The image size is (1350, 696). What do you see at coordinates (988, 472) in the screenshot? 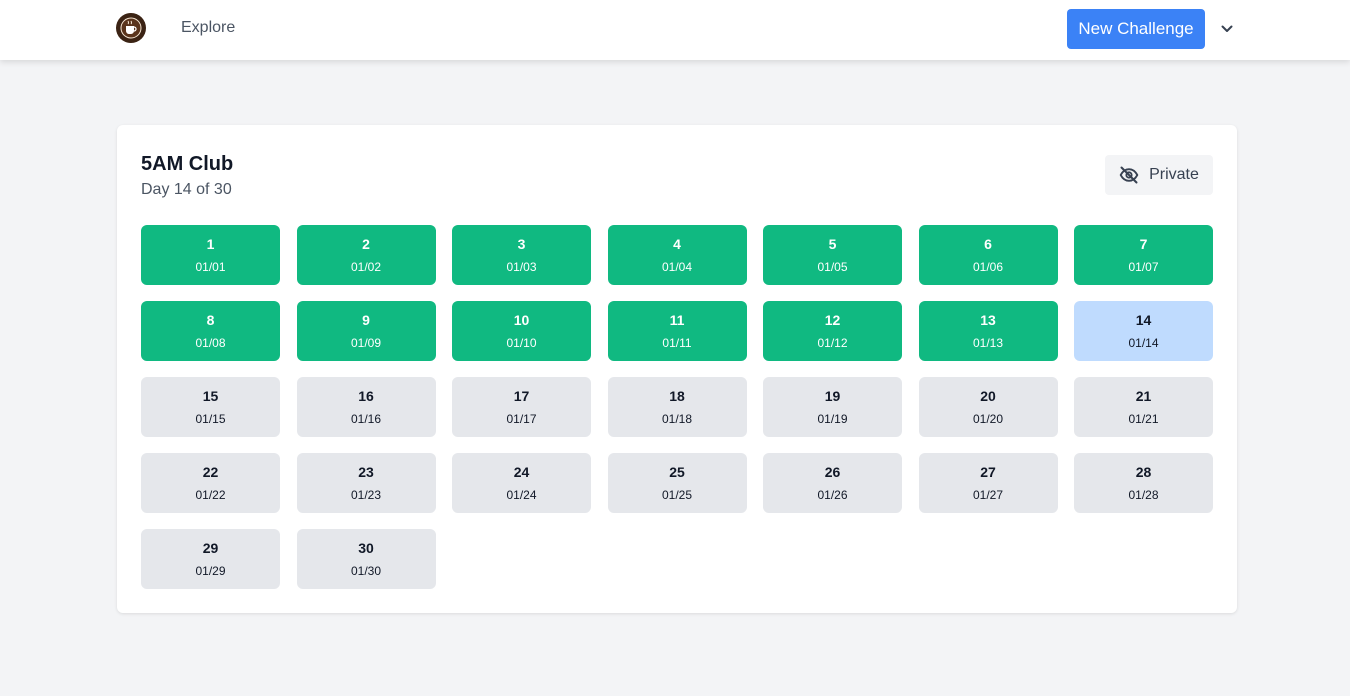
I see `day-number: 27` at bounding box center [988, 472].